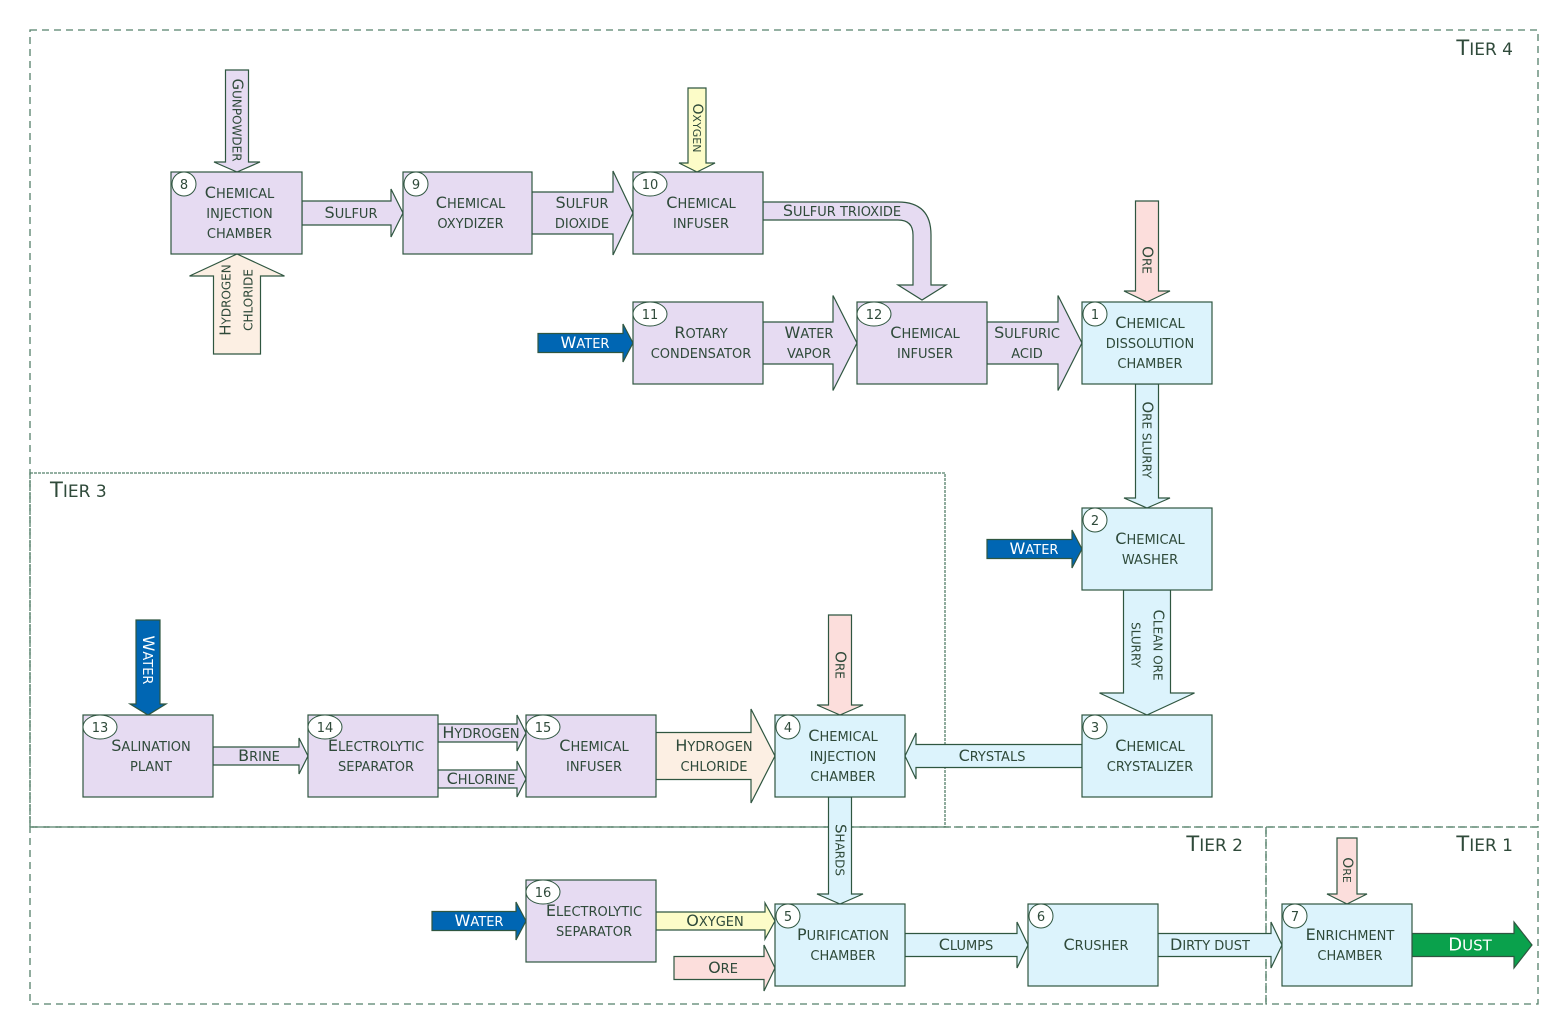  I want to click on f-ore-1-arrow: ORE, so click(1147, 251).